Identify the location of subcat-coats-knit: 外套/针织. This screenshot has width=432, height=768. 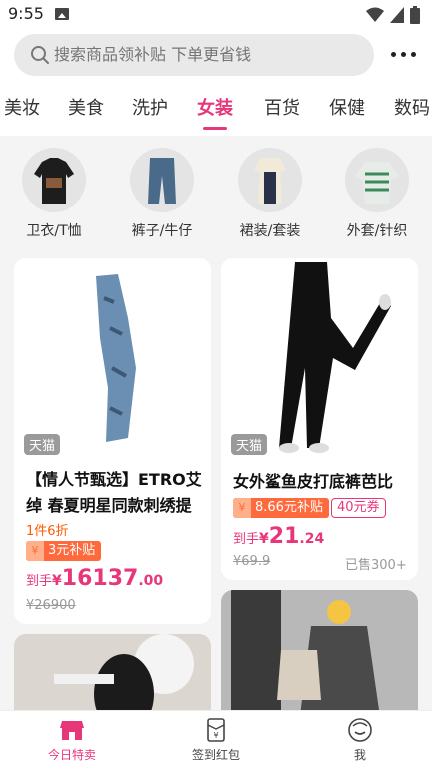
(377, 194).